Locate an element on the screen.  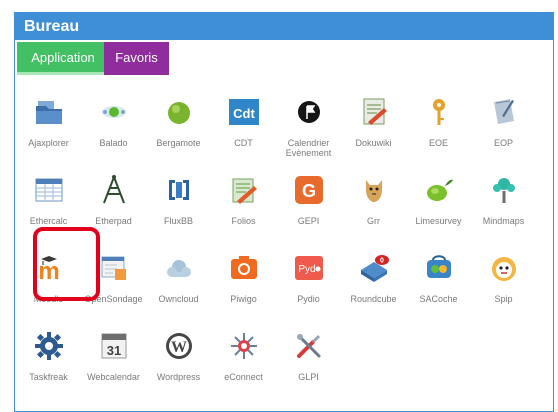
tools-icon is located at coordinates (309, 346).